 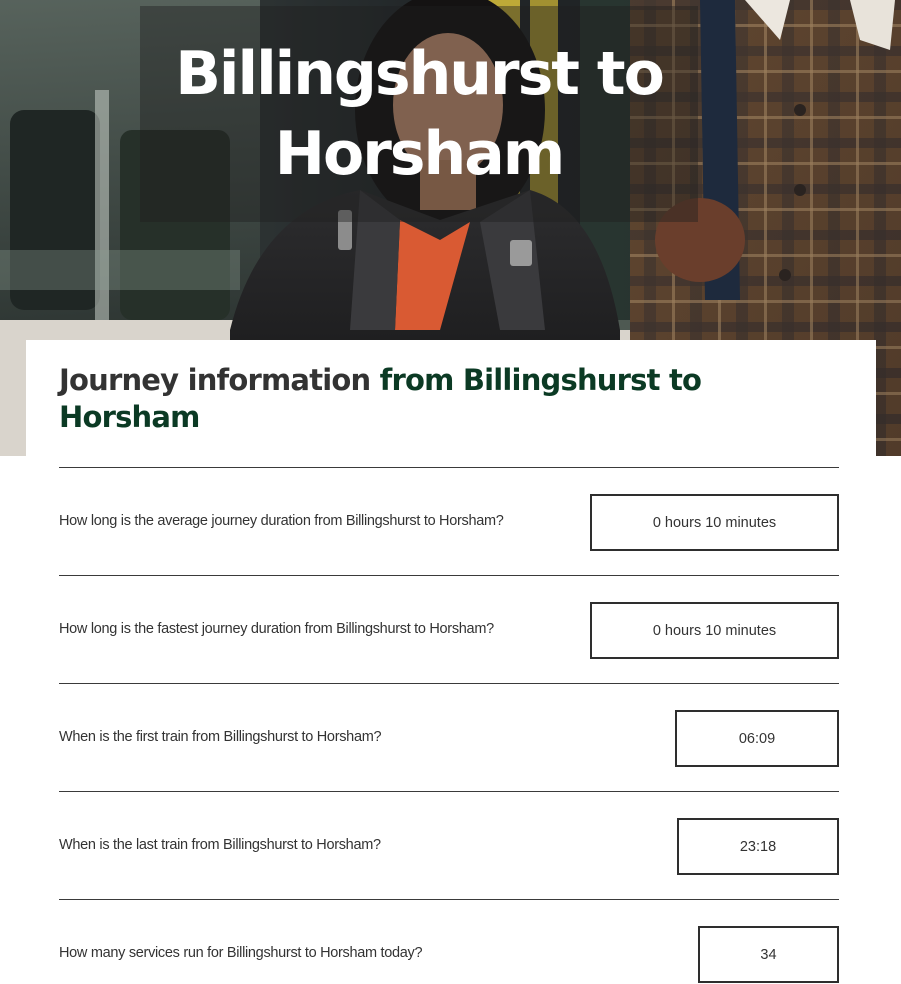 What do you see at coordinates (768, 954) in the screenshot?
I see `faq-answer: 34` at bounding box center [768, 954].